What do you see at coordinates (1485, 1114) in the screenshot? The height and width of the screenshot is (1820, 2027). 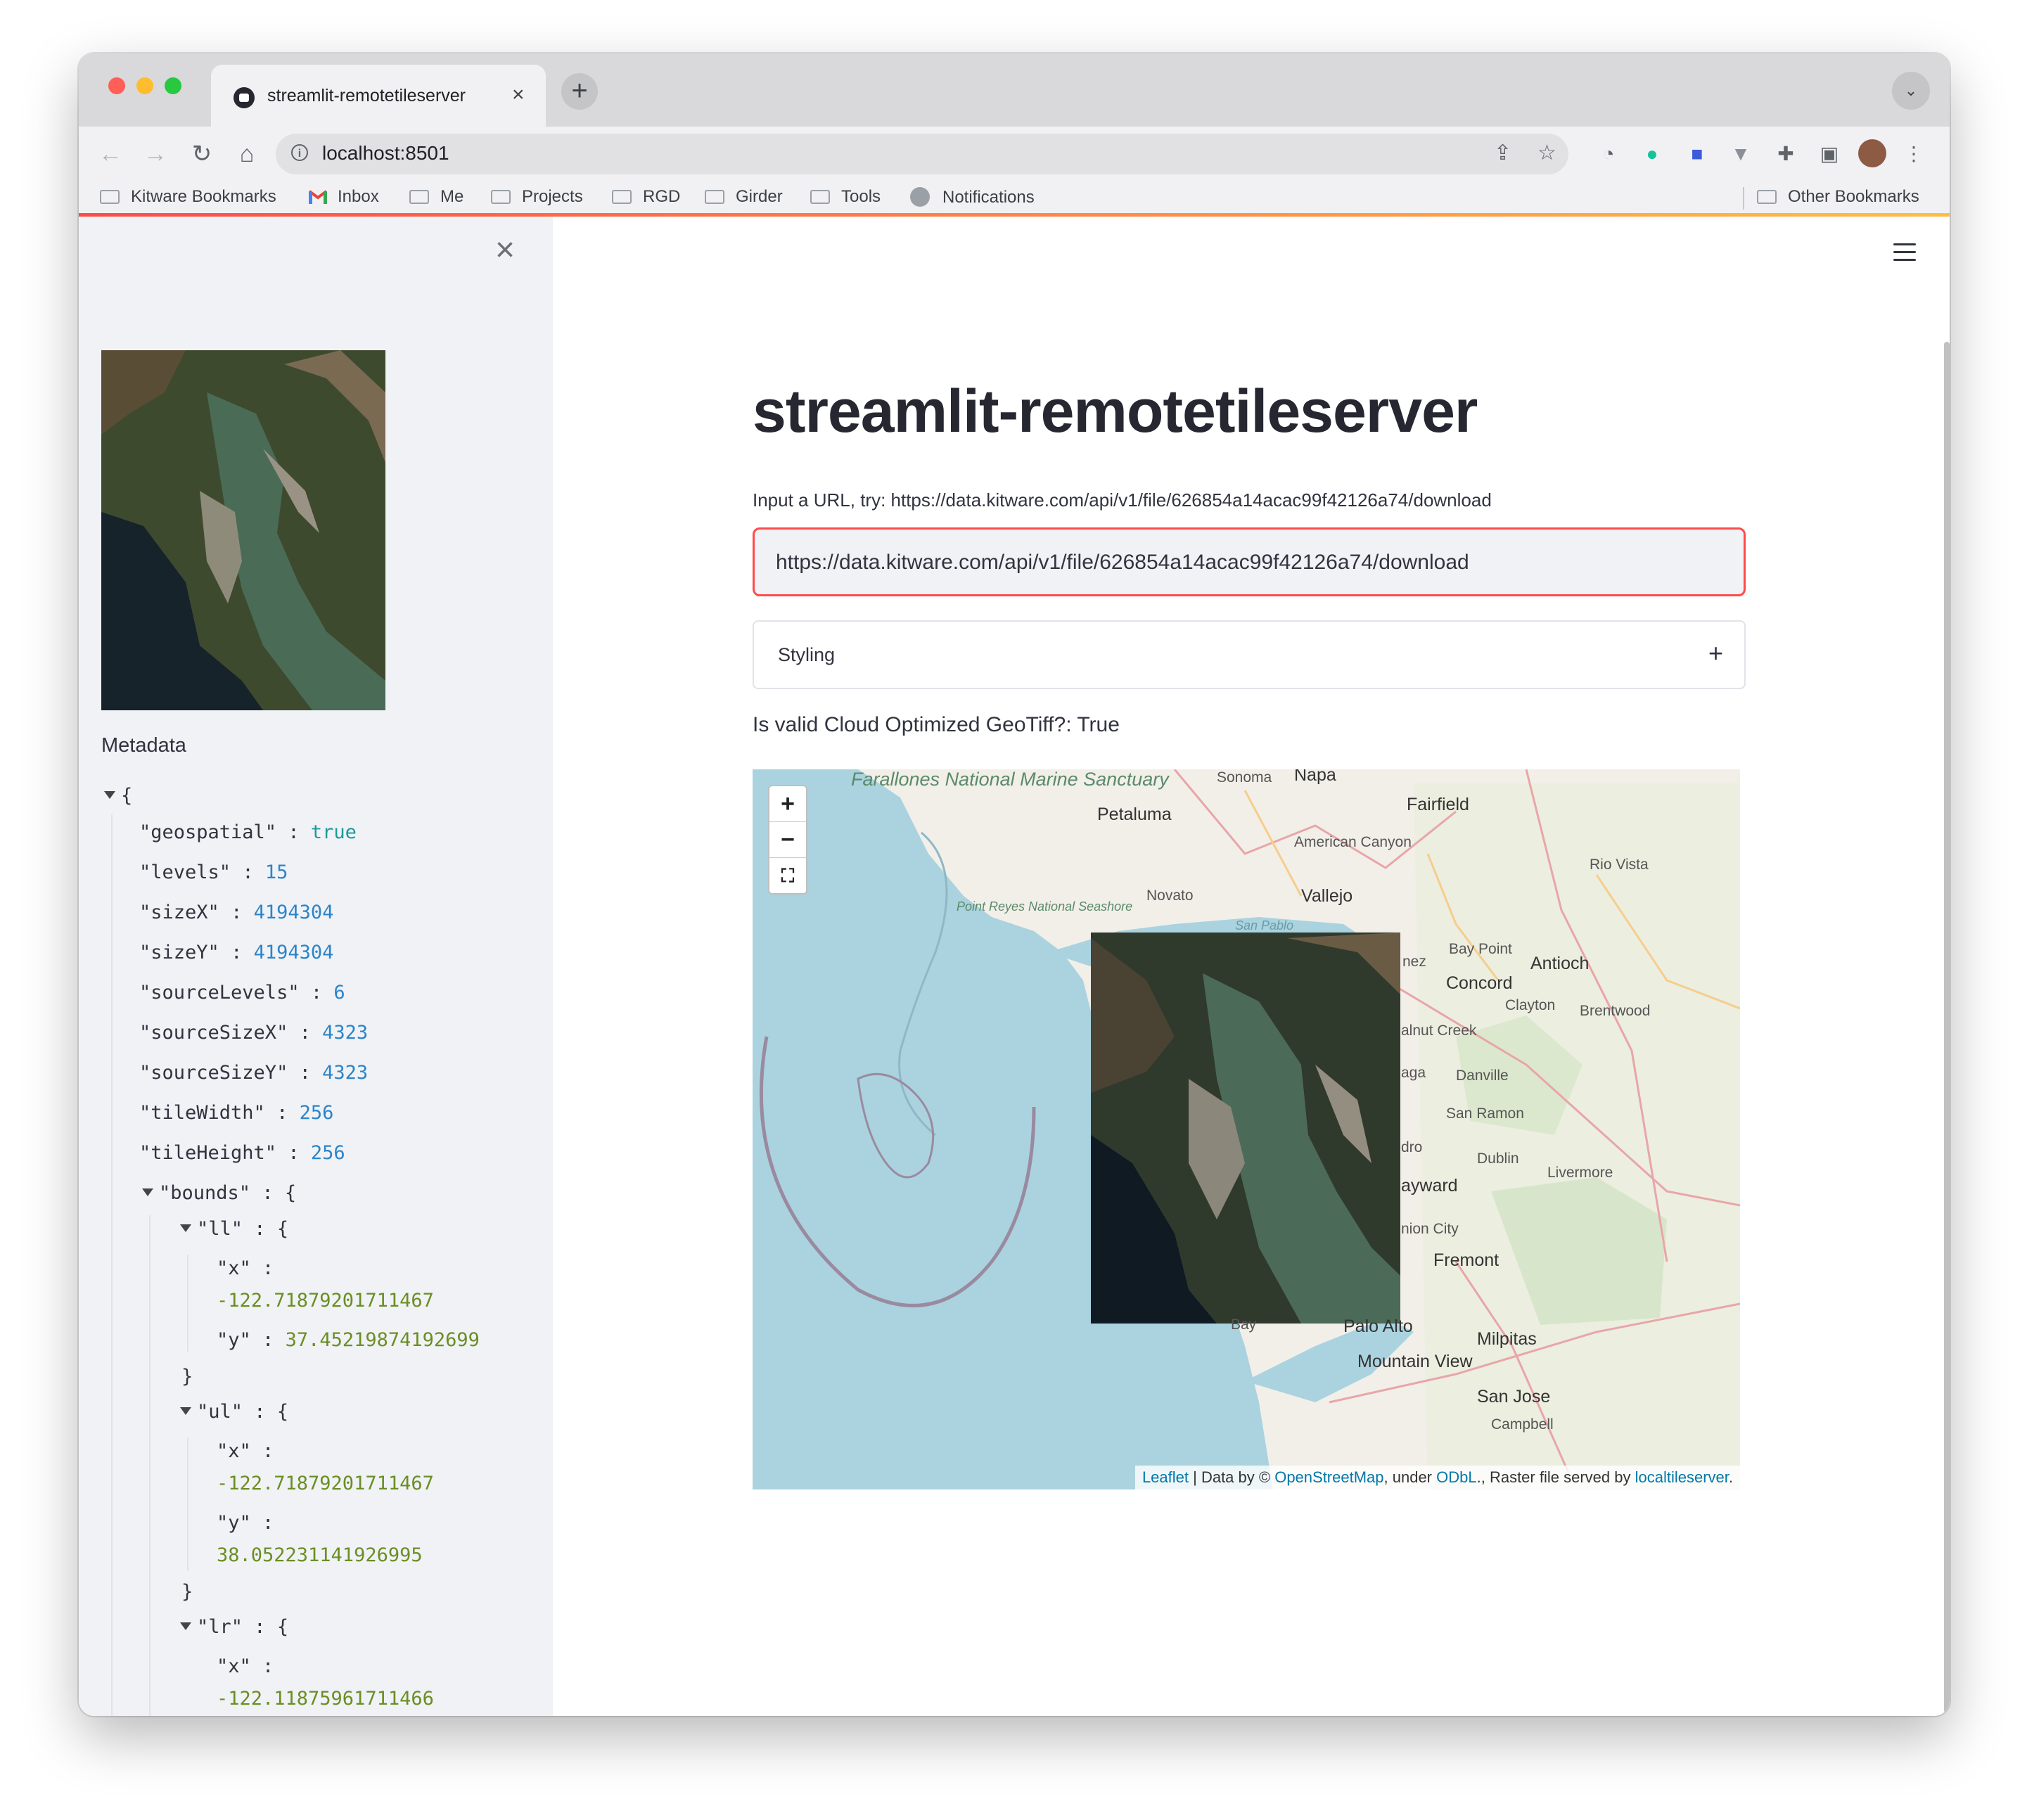 I see `map-label-san-ramon: San Ramon` at bounding box center [1485, 1114].